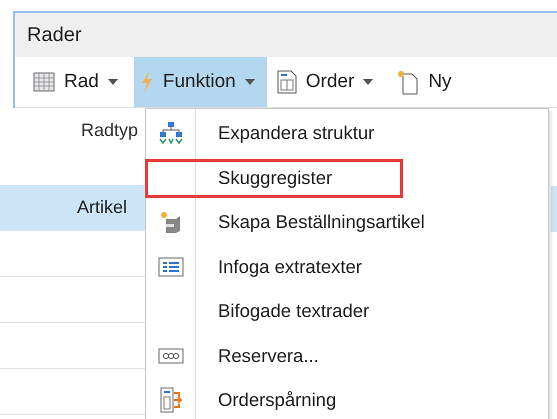  Describe the element at coordinates (347, 133) in the screenshot. I see `menu-item: Expandera struktur` at that location.